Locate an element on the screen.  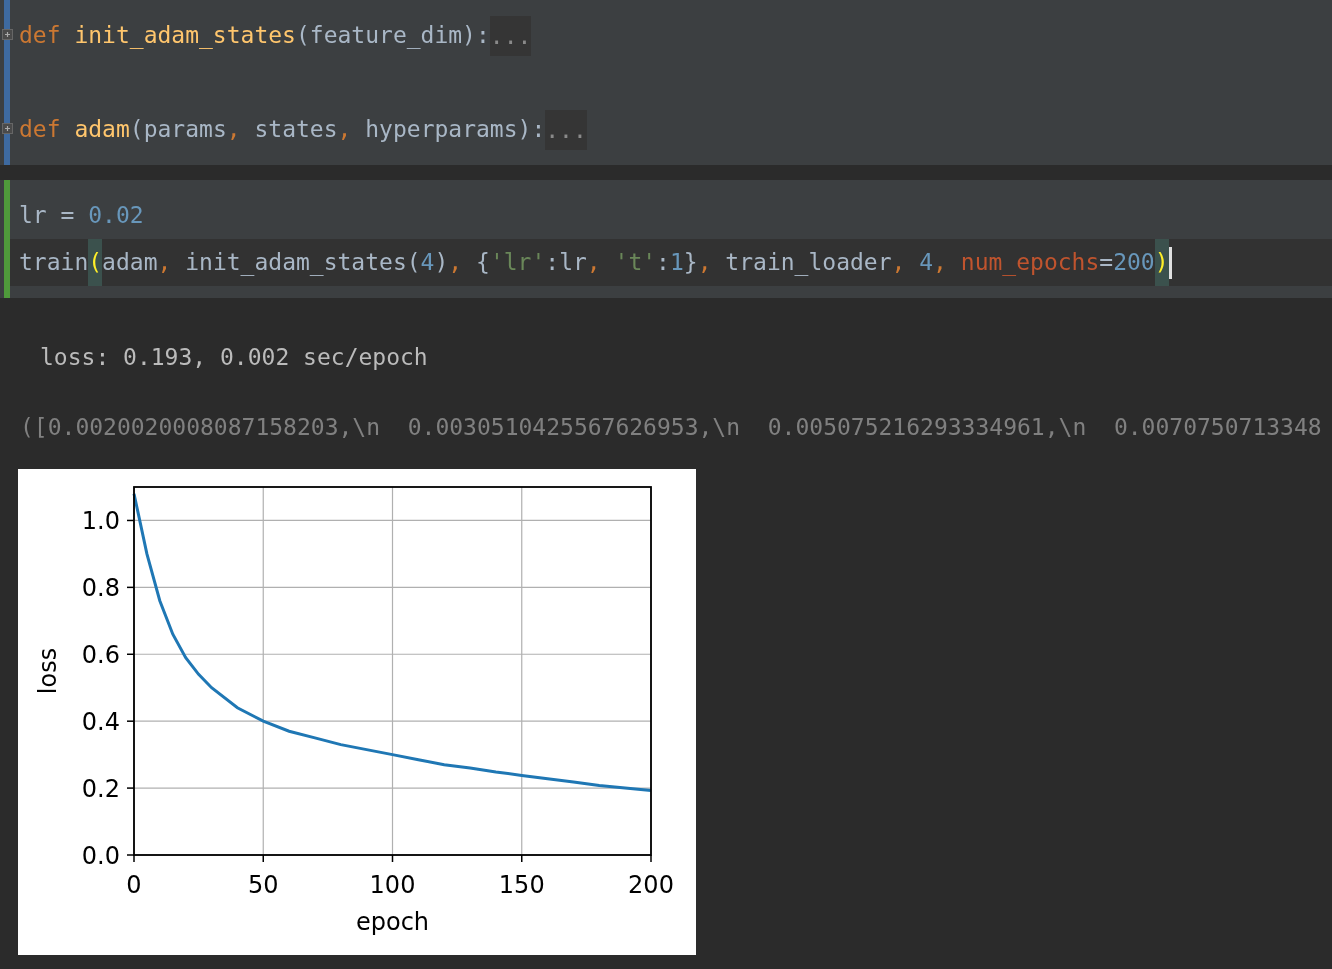
y-tick-label: 0.6 is located at coordinates (100, 655).